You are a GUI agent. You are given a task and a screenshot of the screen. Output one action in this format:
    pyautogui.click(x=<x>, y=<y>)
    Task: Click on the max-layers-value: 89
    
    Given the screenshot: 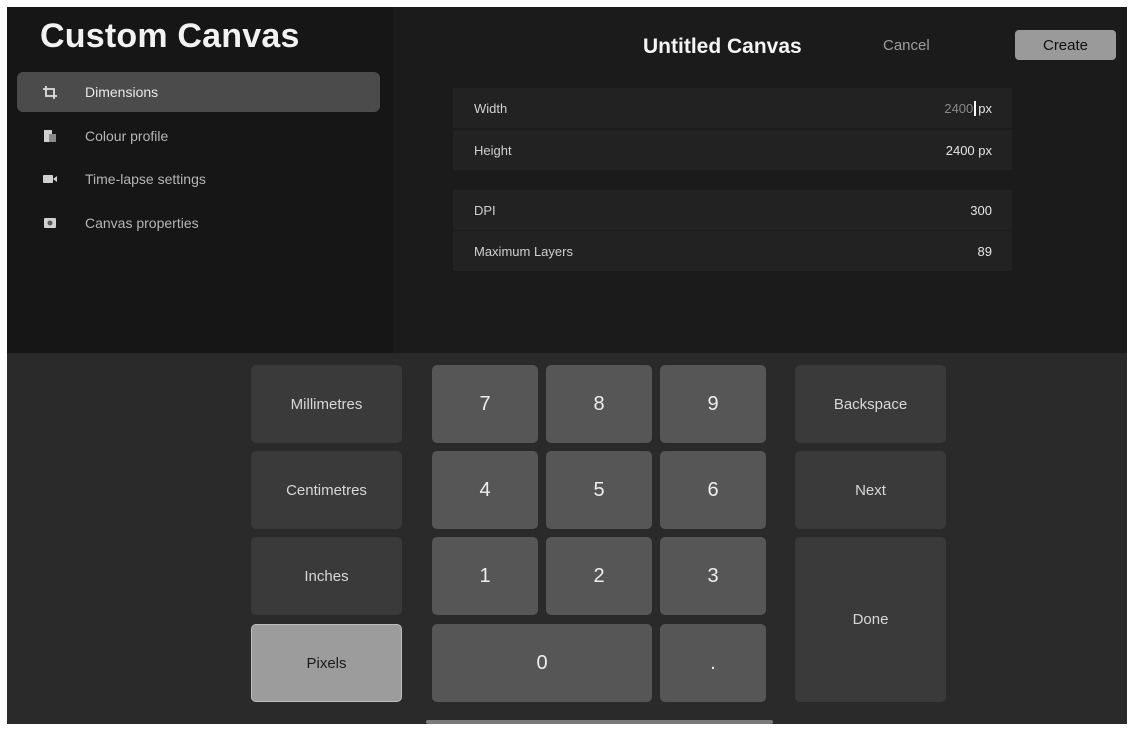 What is the action you would take?
    pyautogui.click(x=984, y=251)
    